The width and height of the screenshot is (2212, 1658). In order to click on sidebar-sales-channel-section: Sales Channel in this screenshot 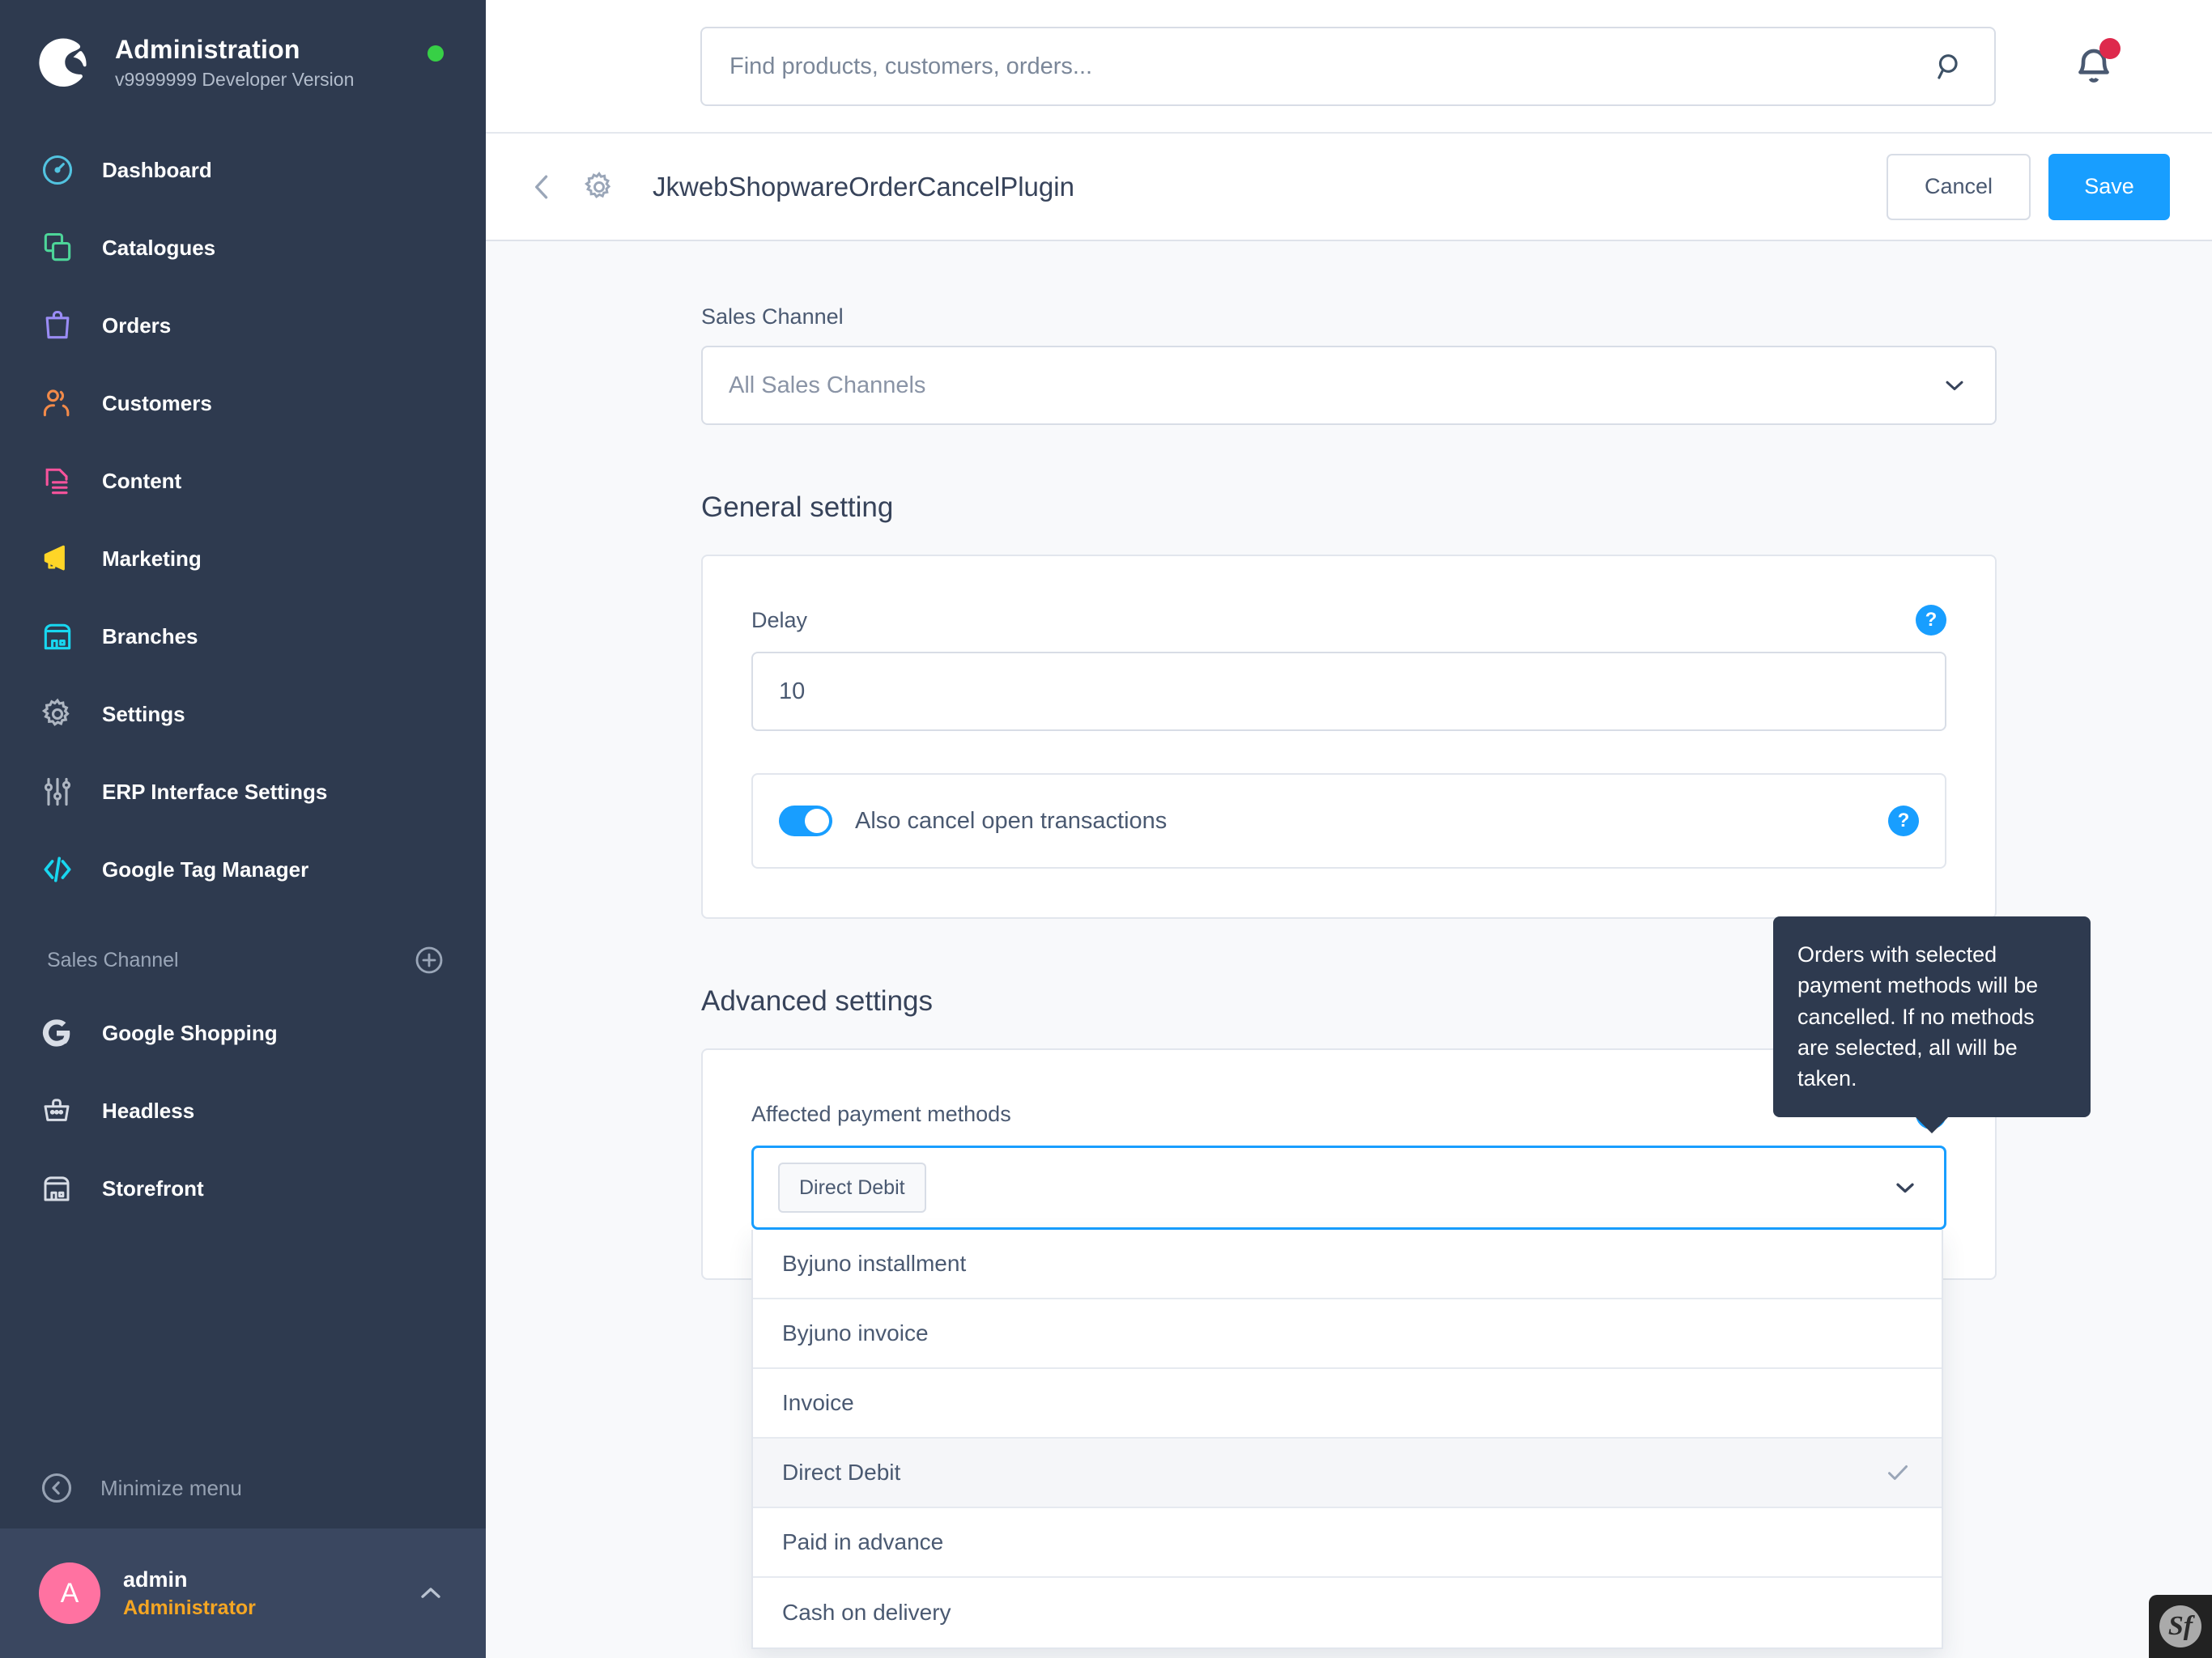, I will do `click(243, 951)`.